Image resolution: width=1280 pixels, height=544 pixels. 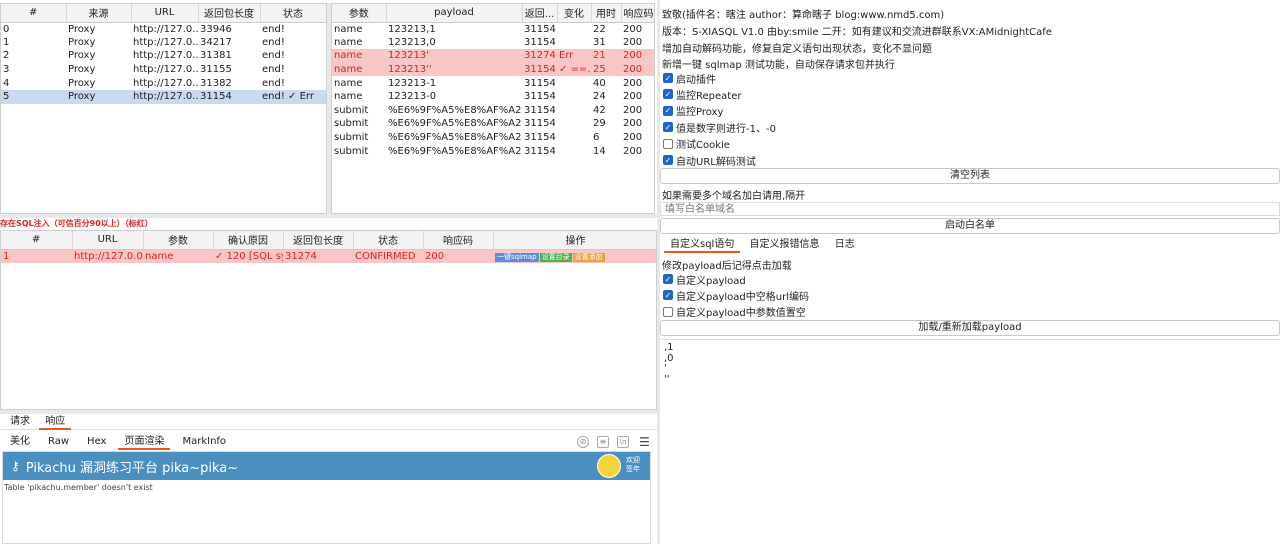 I want to click on table-cell: 31, so click(x=599, y=42).